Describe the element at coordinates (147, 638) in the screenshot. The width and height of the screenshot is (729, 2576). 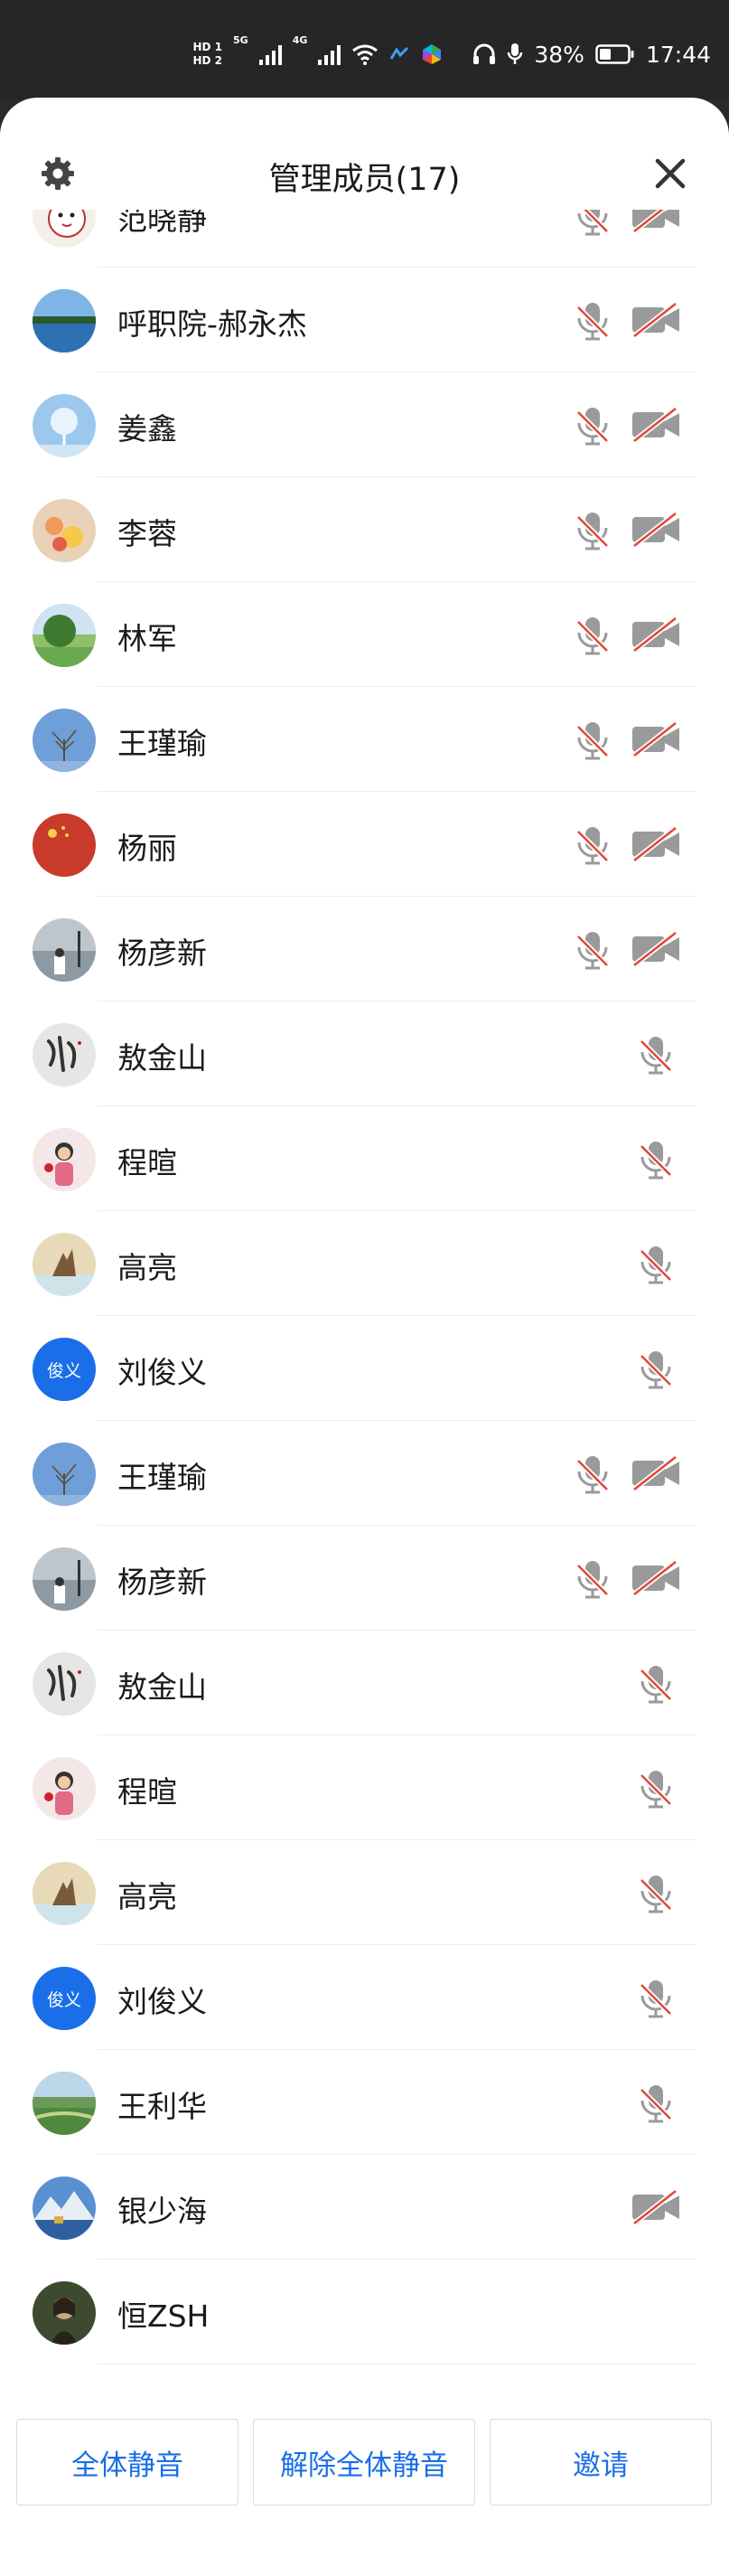
I see `member-name: 林军` at that location.